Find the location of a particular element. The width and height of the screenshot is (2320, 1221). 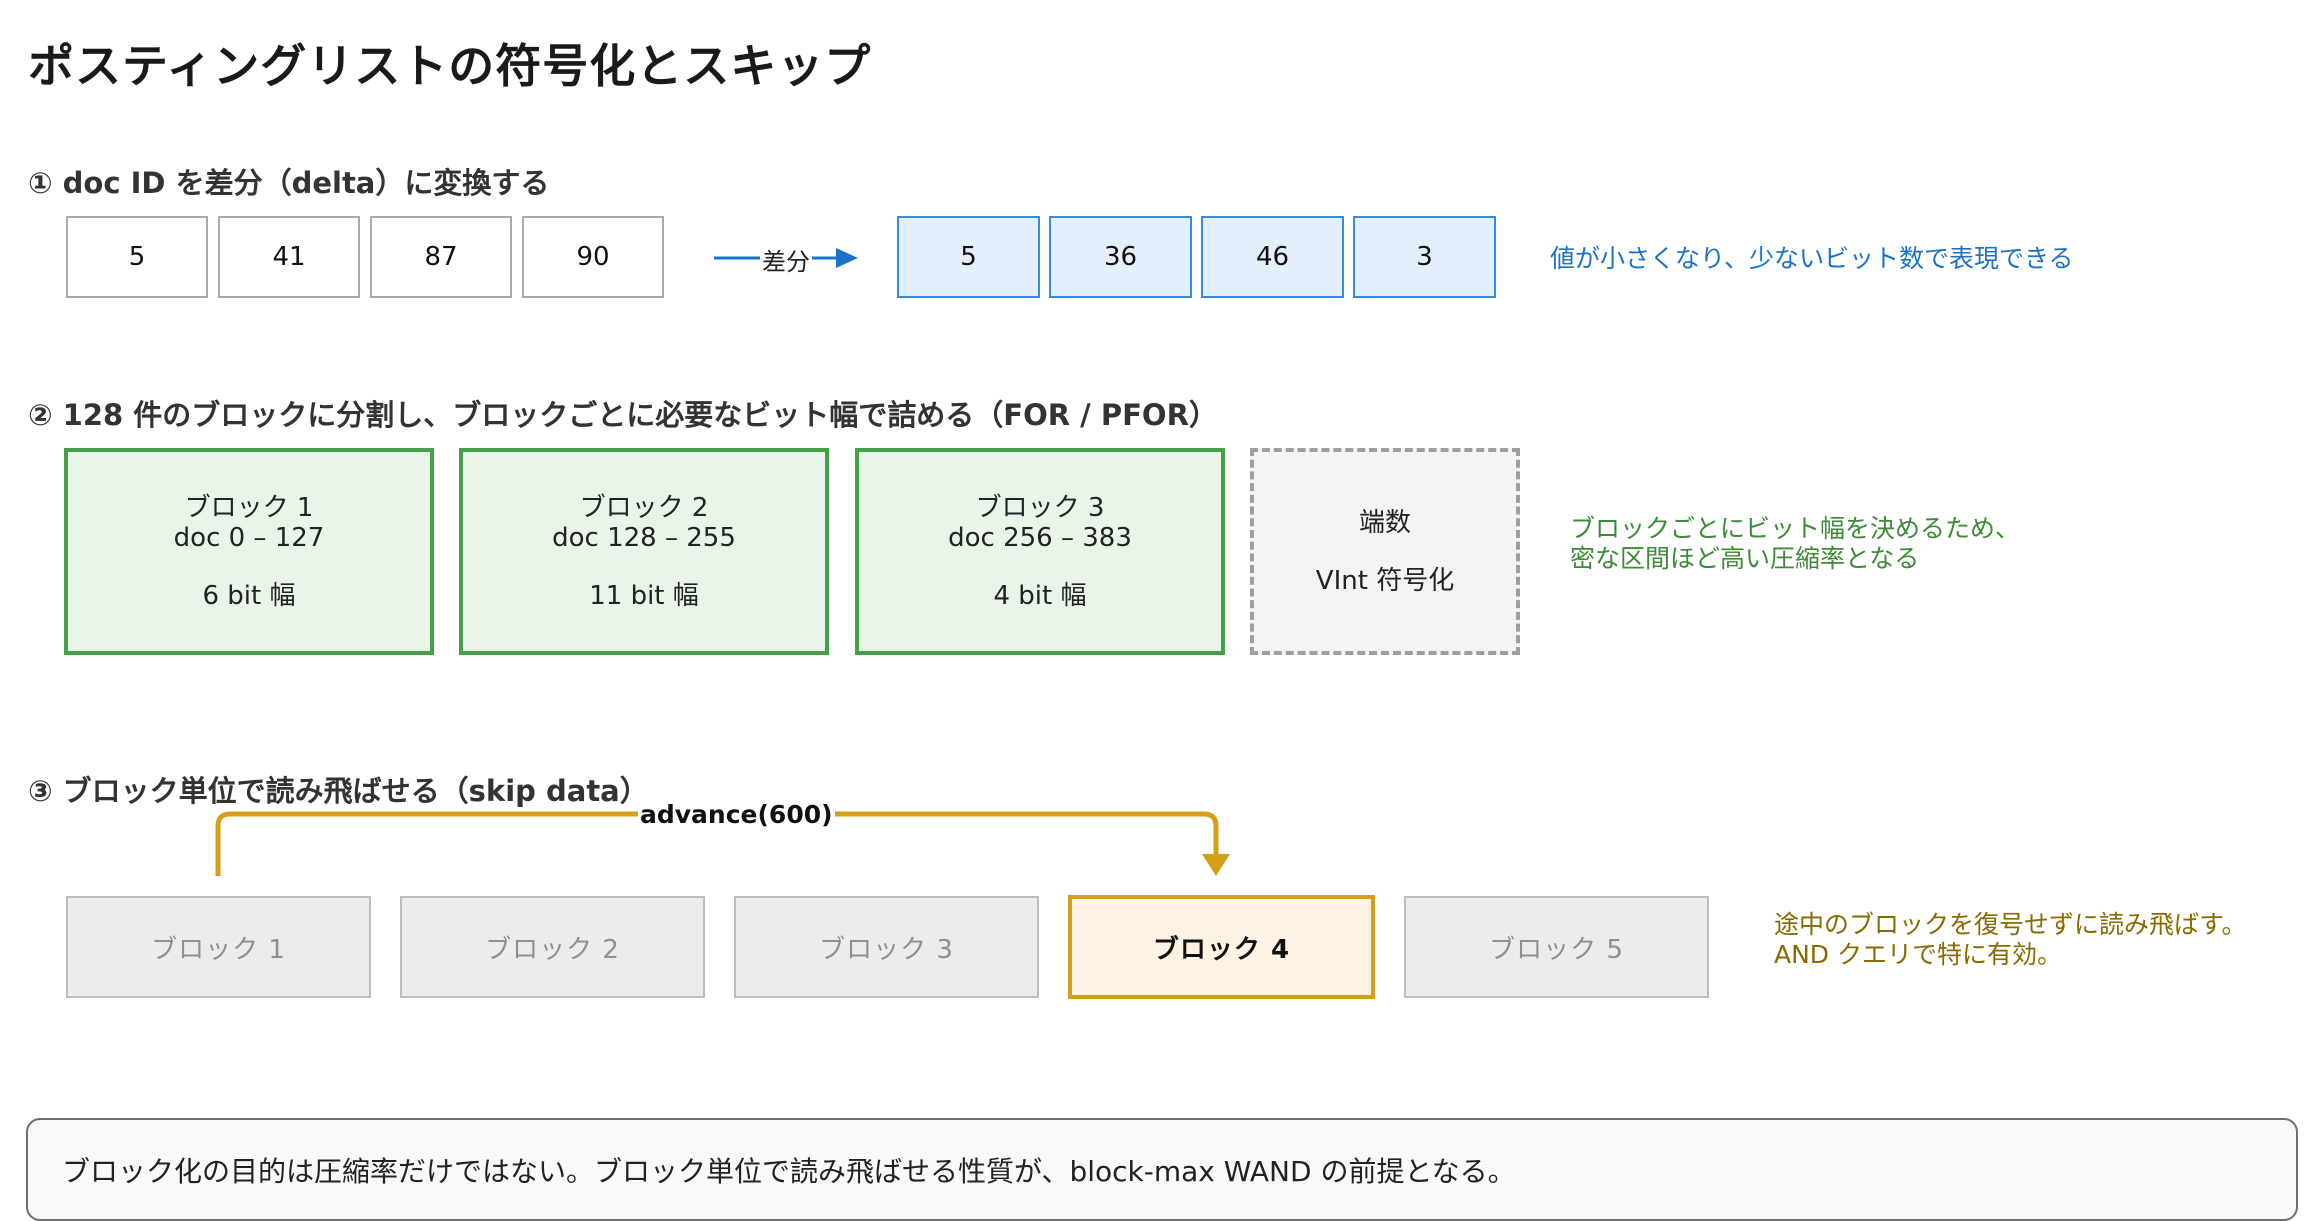

delta-box: 46 is located at coordinates (1272, 257).